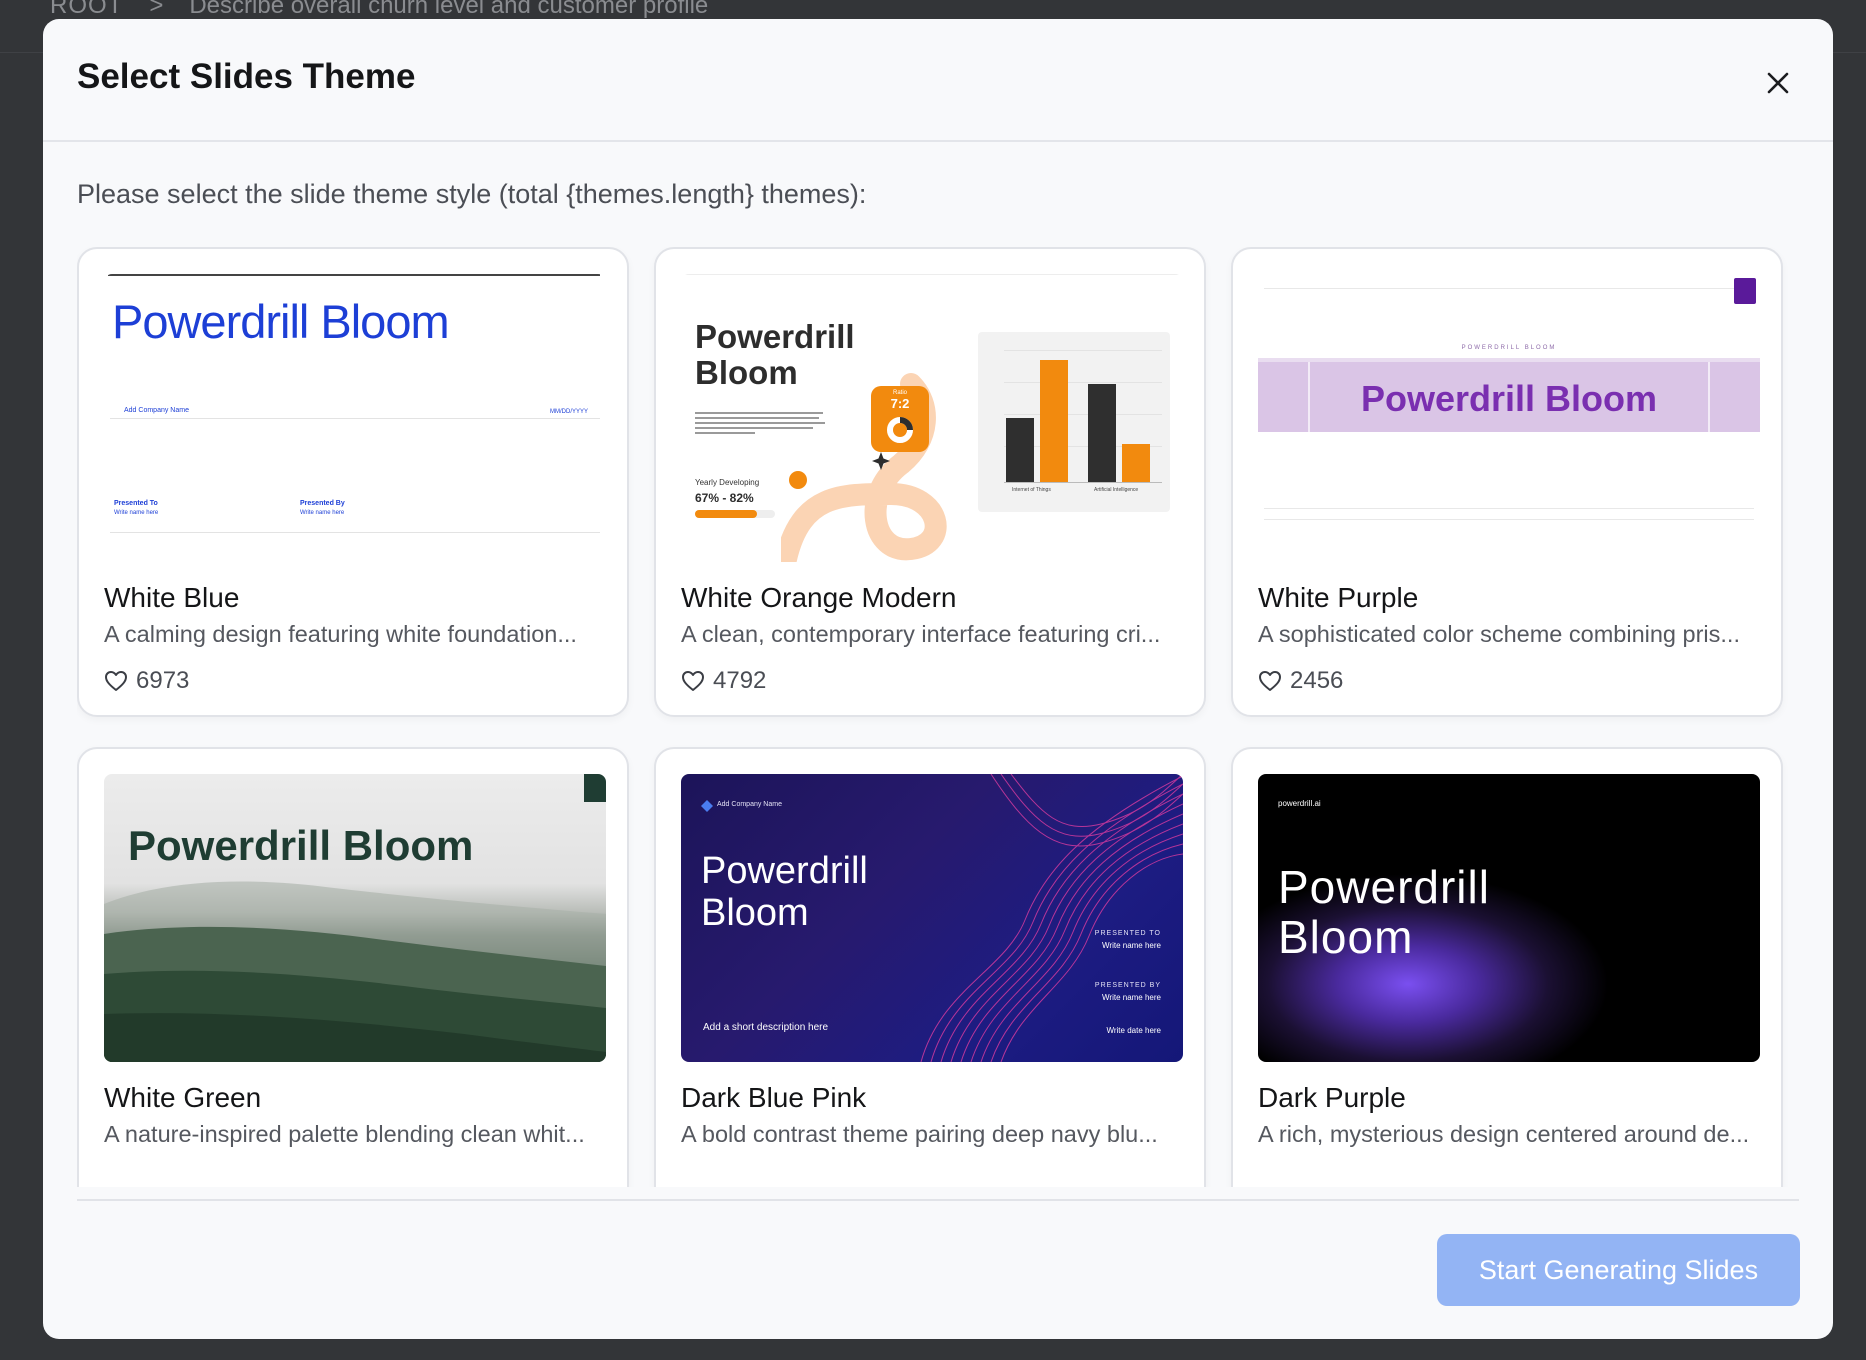 The width and height of the screenshot is (1866, 1360). Describe the element at coordinates (1127, 933) in the screenshot. I see `preview-presented-to: PRESENTED TO` at that location.